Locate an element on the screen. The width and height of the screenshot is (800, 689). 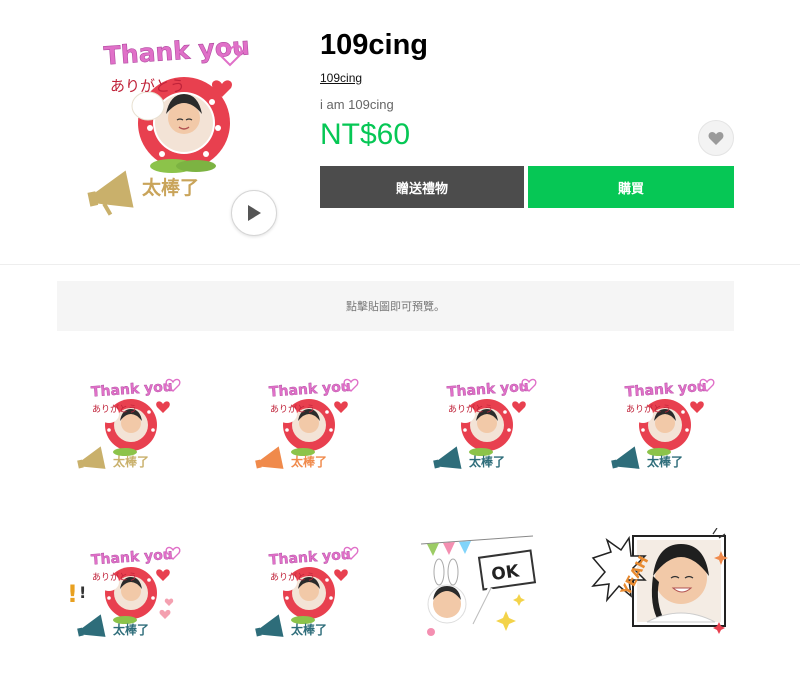
sticker-item: OK is located at coordinates (483, 593).